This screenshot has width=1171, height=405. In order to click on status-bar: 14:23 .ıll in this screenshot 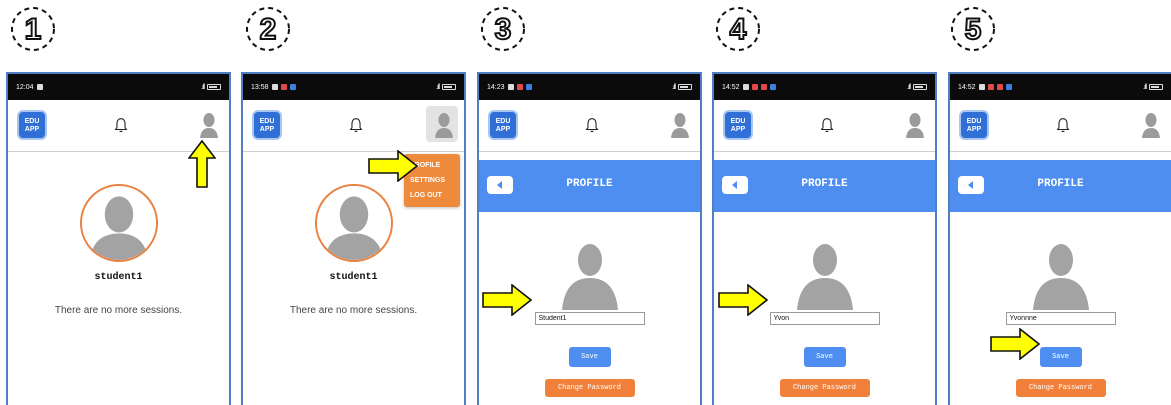, I will do `click(589, 87)`.